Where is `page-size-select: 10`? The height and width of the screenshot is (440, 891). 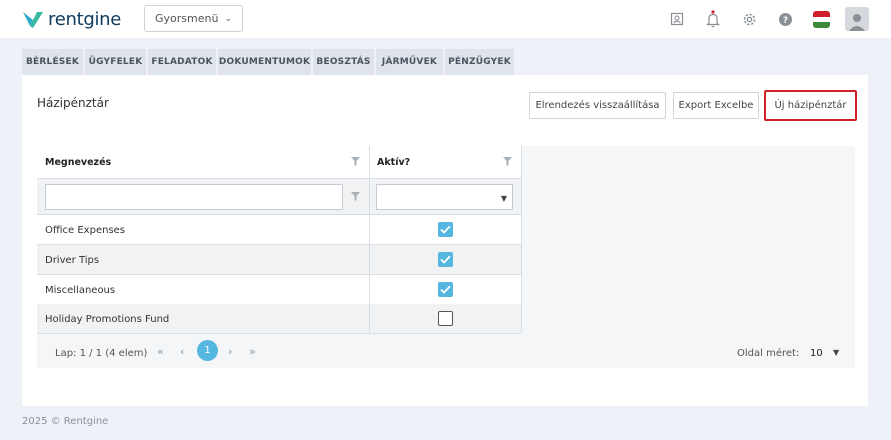 page-size-select: 10 is located at coordinates (816, 353).